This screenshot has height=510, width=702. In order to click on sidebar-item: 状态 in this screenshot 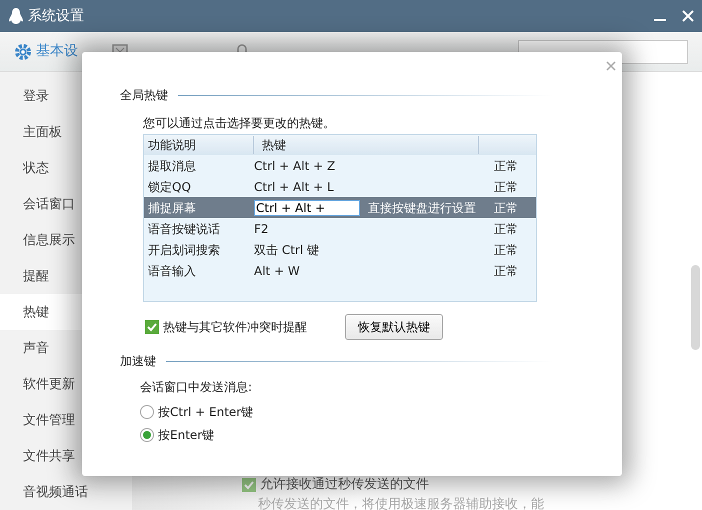, I will do `click(66, 168)`.